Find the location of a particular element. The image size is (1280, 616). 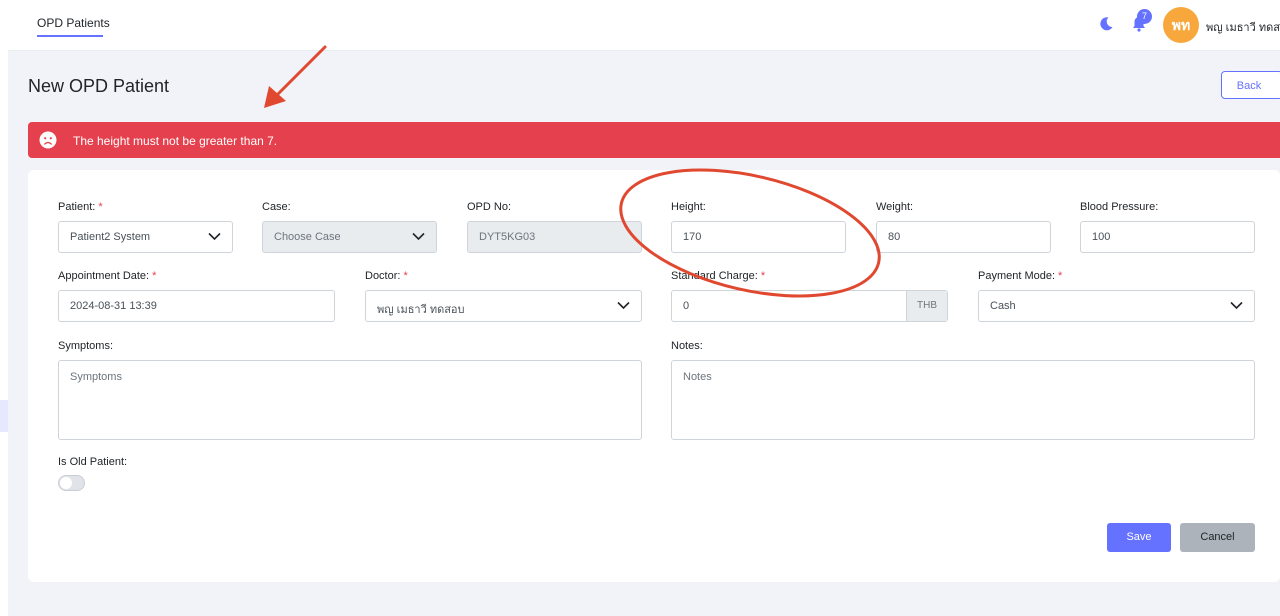

doctor-label-text: Doctor: is located at coordinates (383, 276).